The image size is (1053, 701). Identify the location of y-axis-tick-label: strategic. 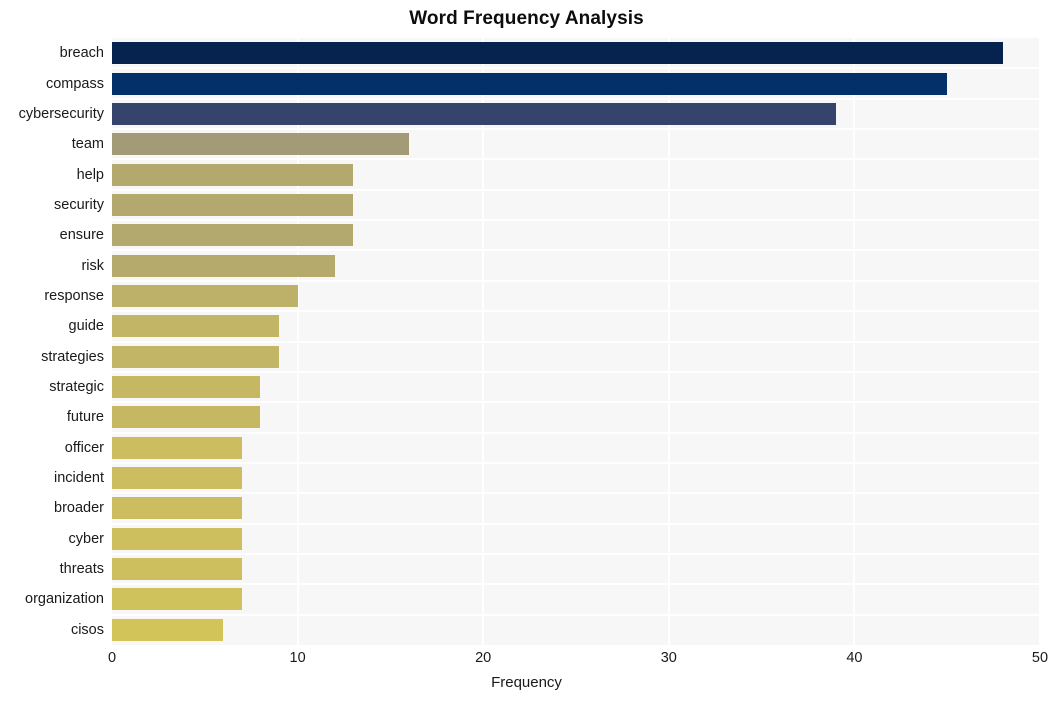
(76, 387).